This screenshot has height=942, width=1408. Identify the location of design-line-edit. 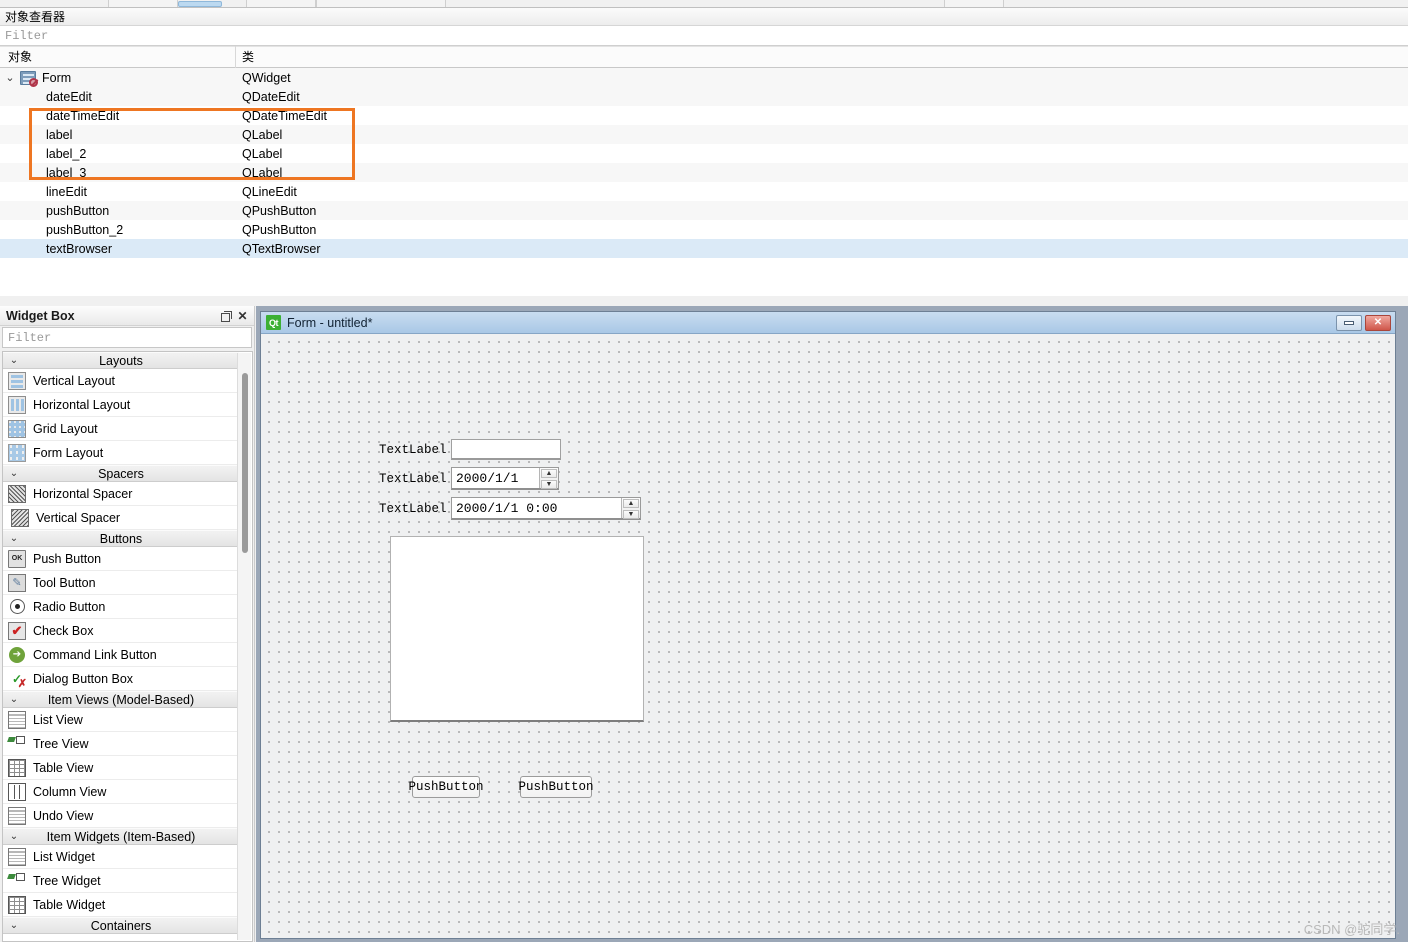
(506, 449).